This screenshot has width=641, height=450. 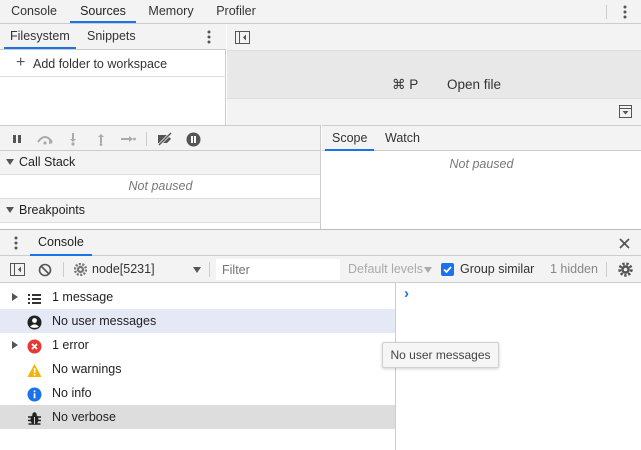 I want to click on tab-watch: Watch, so click(x=402, y=138).